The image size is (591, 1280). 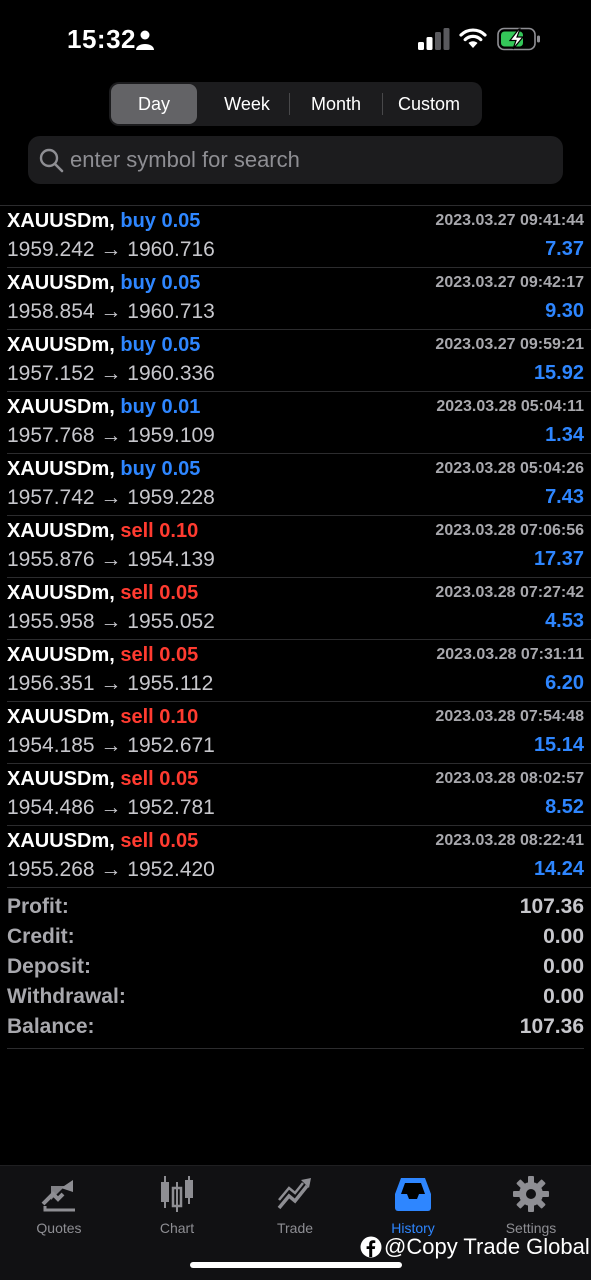 I want to click on person-icon, so click(x=145, y=40).